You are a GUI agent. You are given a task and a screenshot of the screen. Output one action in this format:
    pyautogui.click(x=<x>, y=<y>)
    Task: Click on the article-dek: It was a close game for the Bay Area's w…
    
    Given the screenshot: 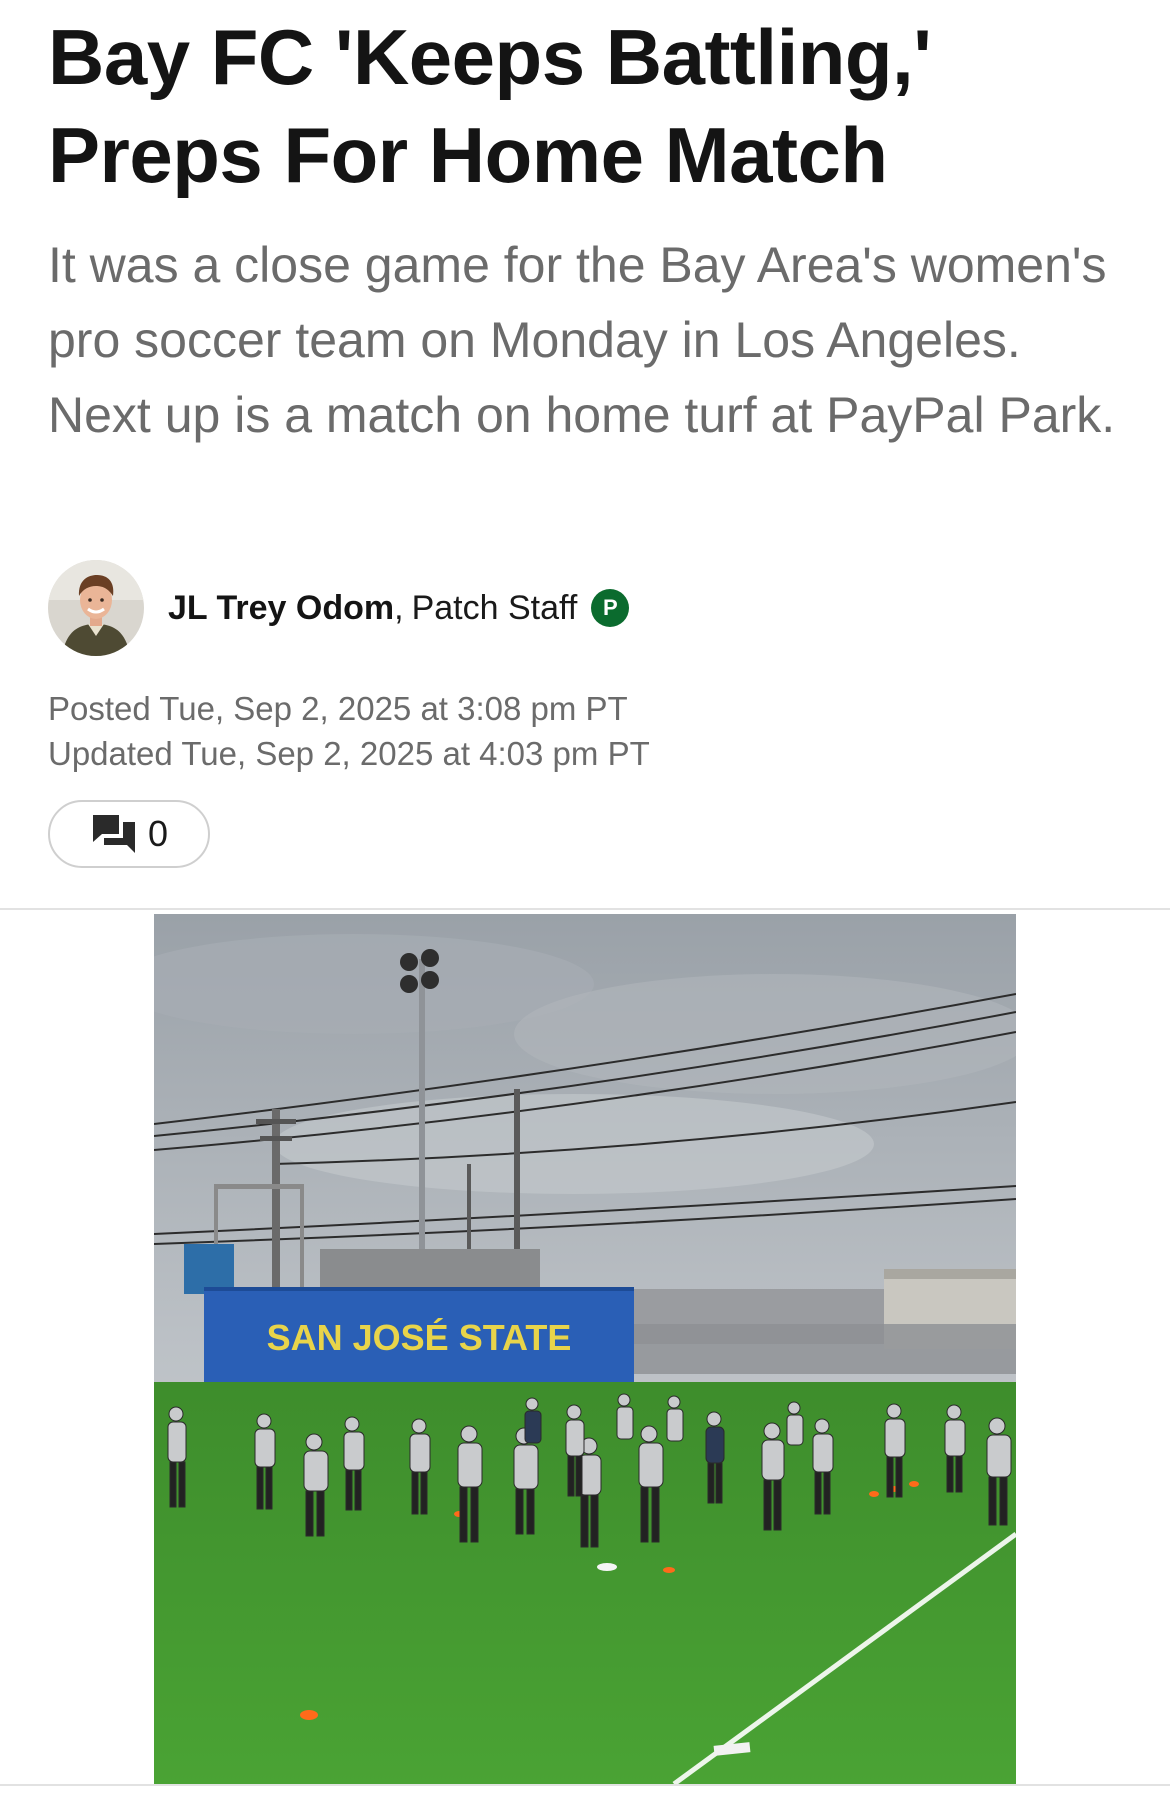 What is the action you would take?
    pyautogui.click(x=582, y=340)
    